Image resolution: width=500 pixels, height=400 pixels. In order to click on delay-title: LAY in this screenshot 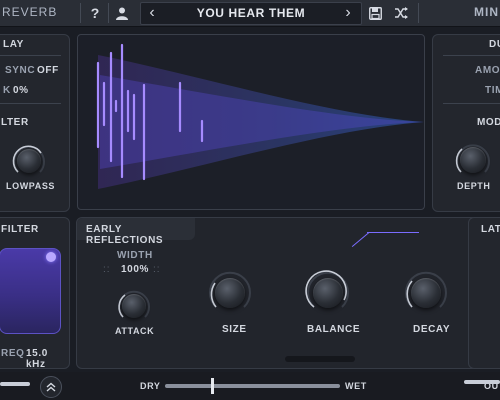, I will do `click(13, 44)`.